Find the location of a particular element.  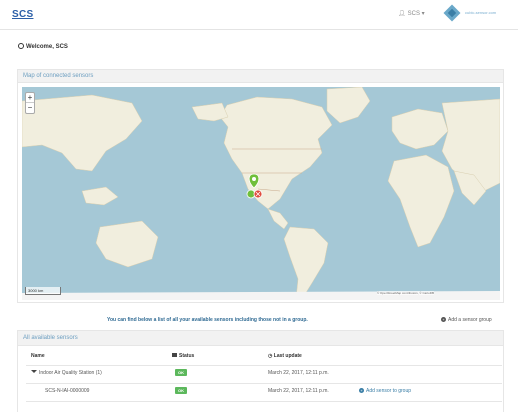

caret-down-icon is located at coordinates (34, 371).